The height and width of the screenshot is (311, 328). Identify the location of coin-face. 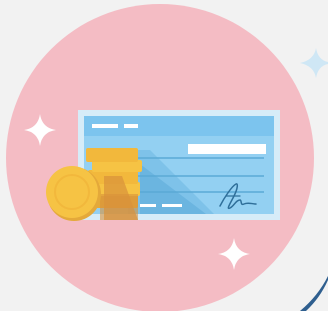
(72, 192).